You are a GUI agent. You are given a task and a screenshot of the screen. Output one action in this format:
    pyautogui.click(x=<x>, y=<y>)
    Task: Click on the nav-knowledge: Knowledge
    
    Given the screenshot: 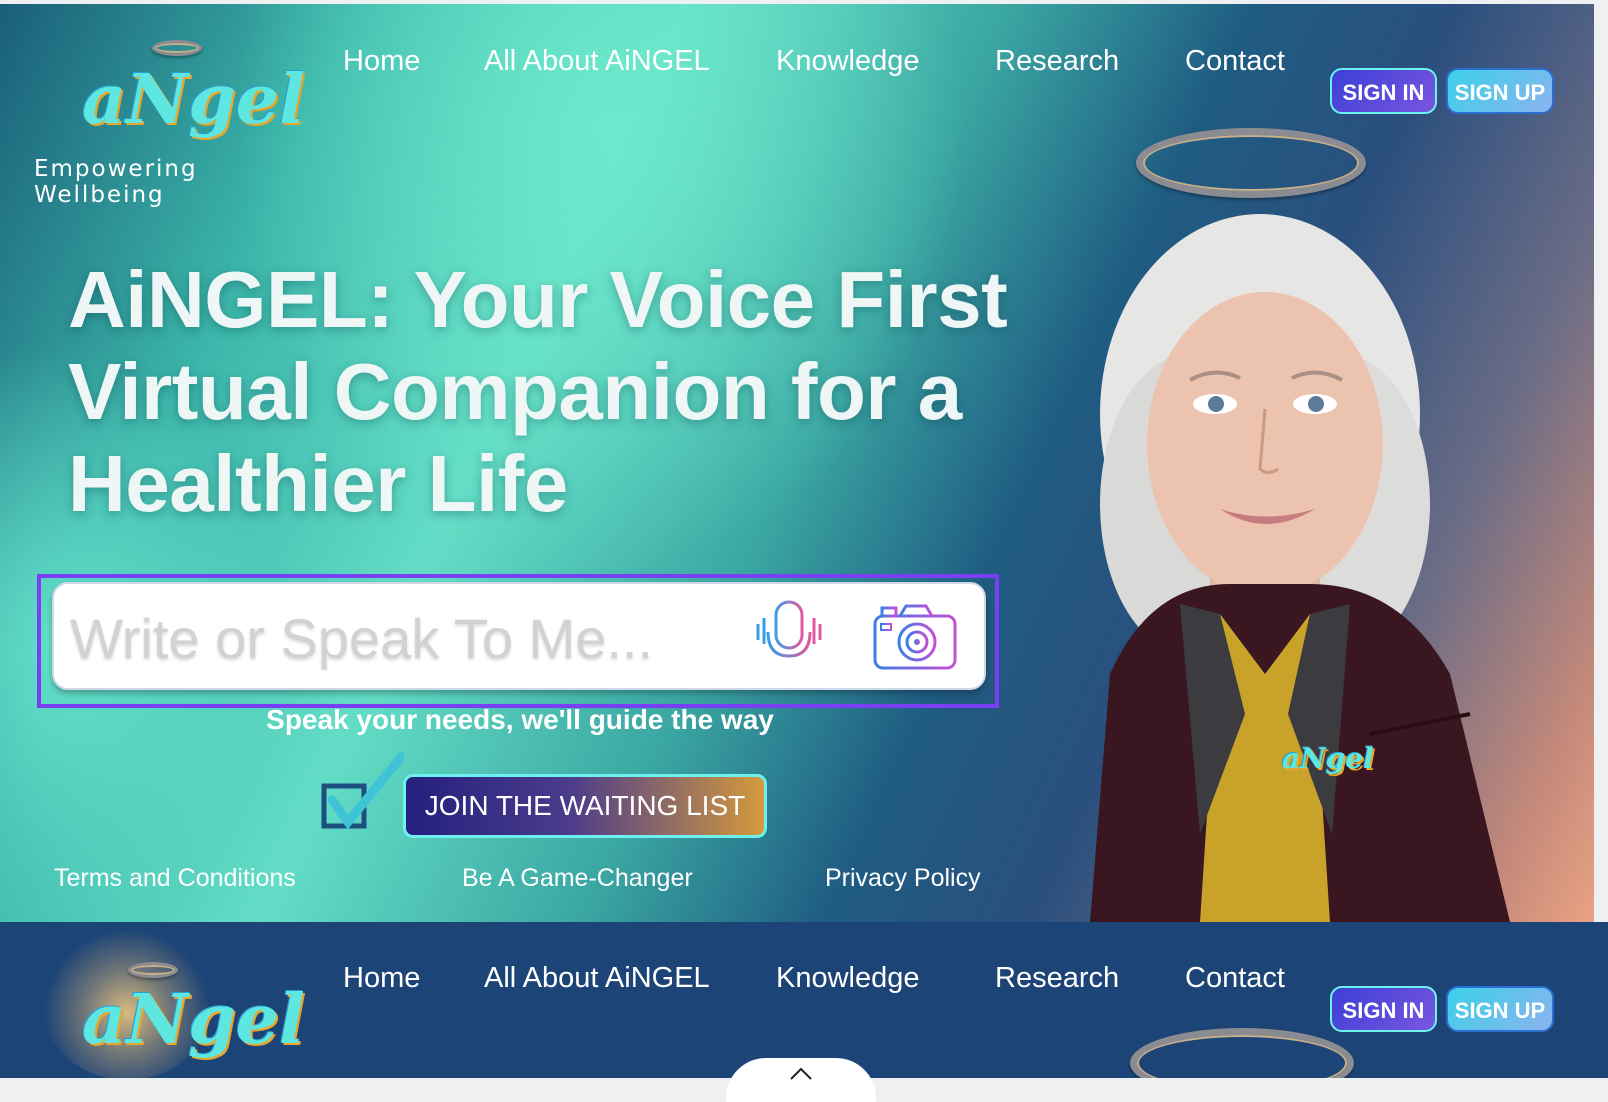 What is the action you would take?
    pyautogui.click(x=848, y=61)
    